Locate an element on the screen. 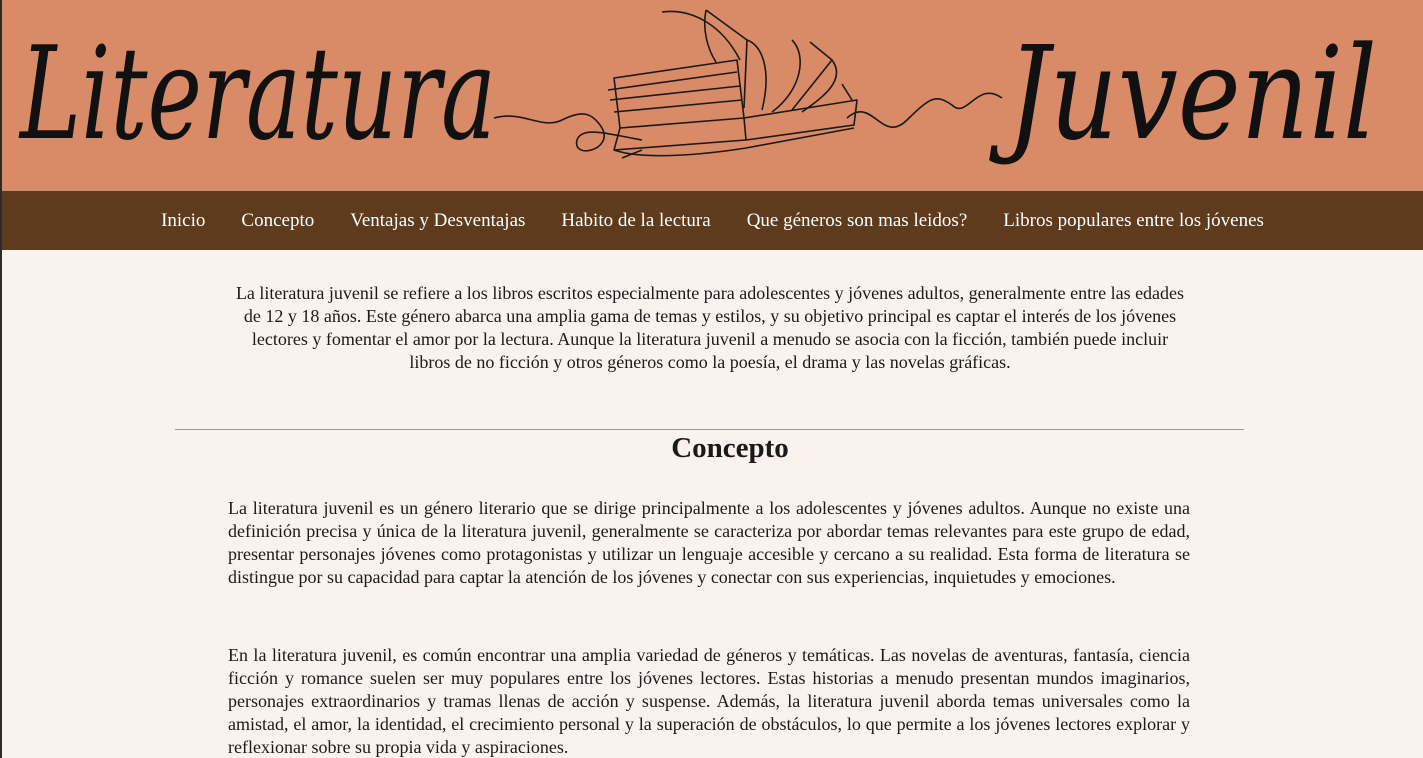 The width and height of the screenshot is (1423, 758). banner-right-flourish is located at coordinates (924, 110).